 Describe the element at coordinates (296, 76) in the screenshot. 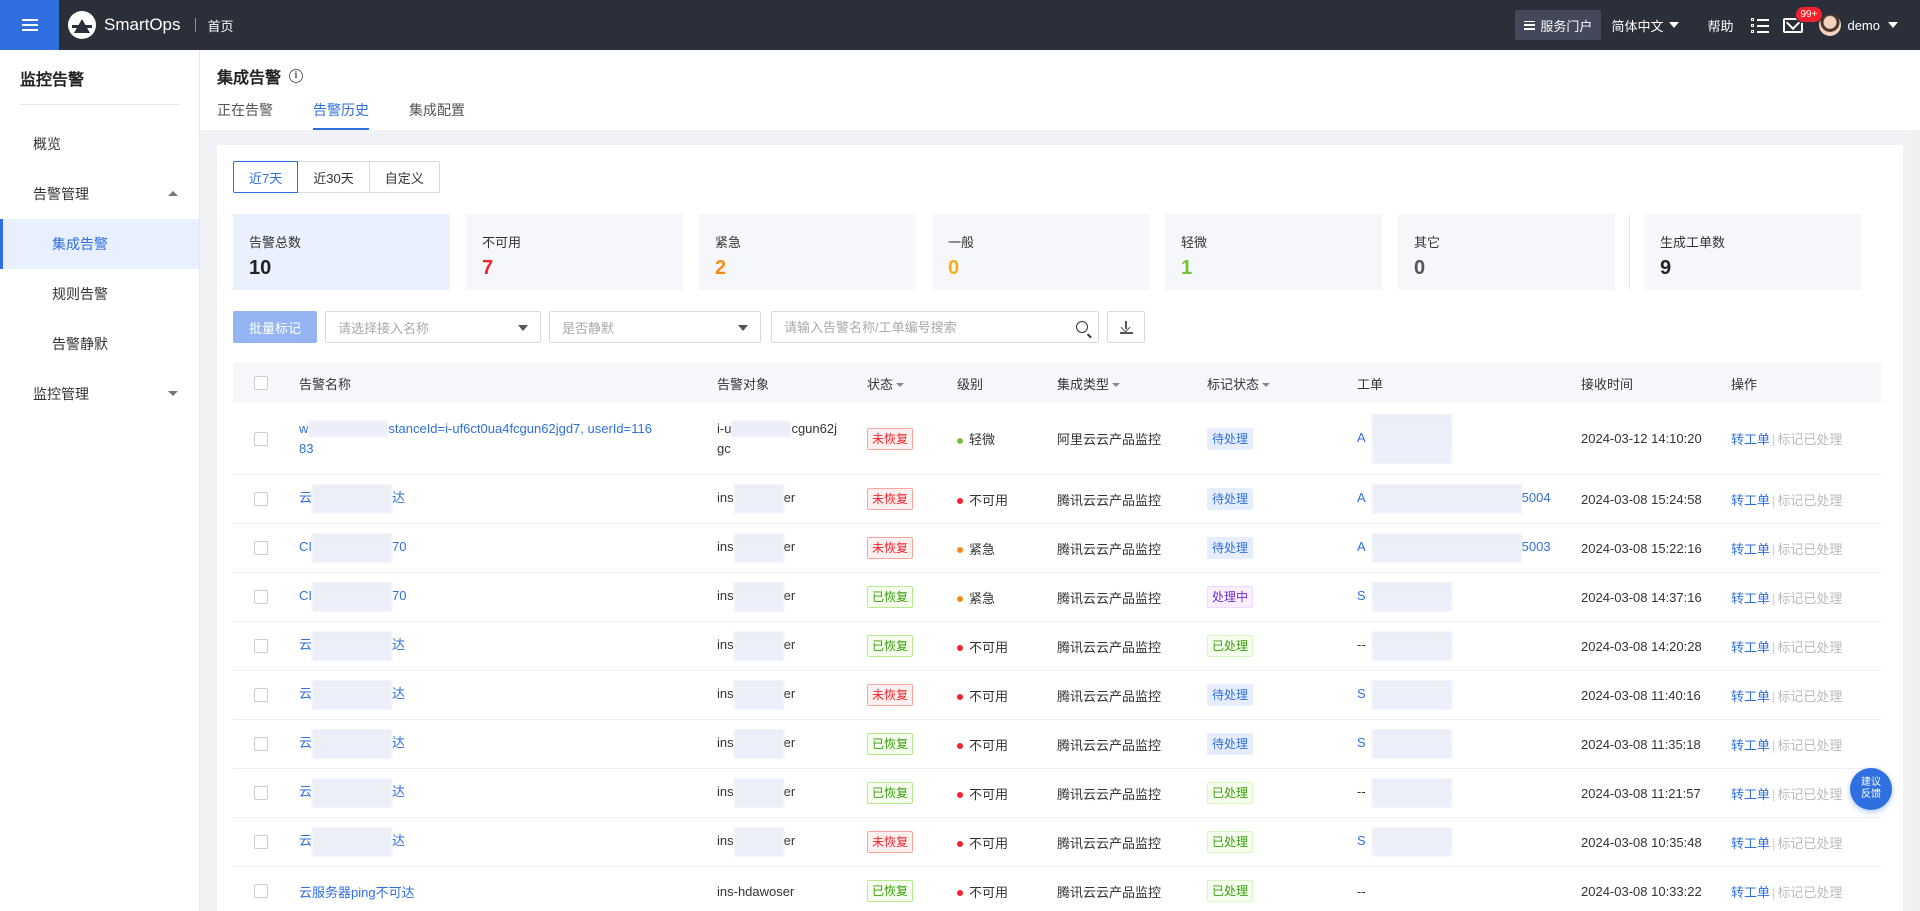

I see `info-icon: i` at that location.